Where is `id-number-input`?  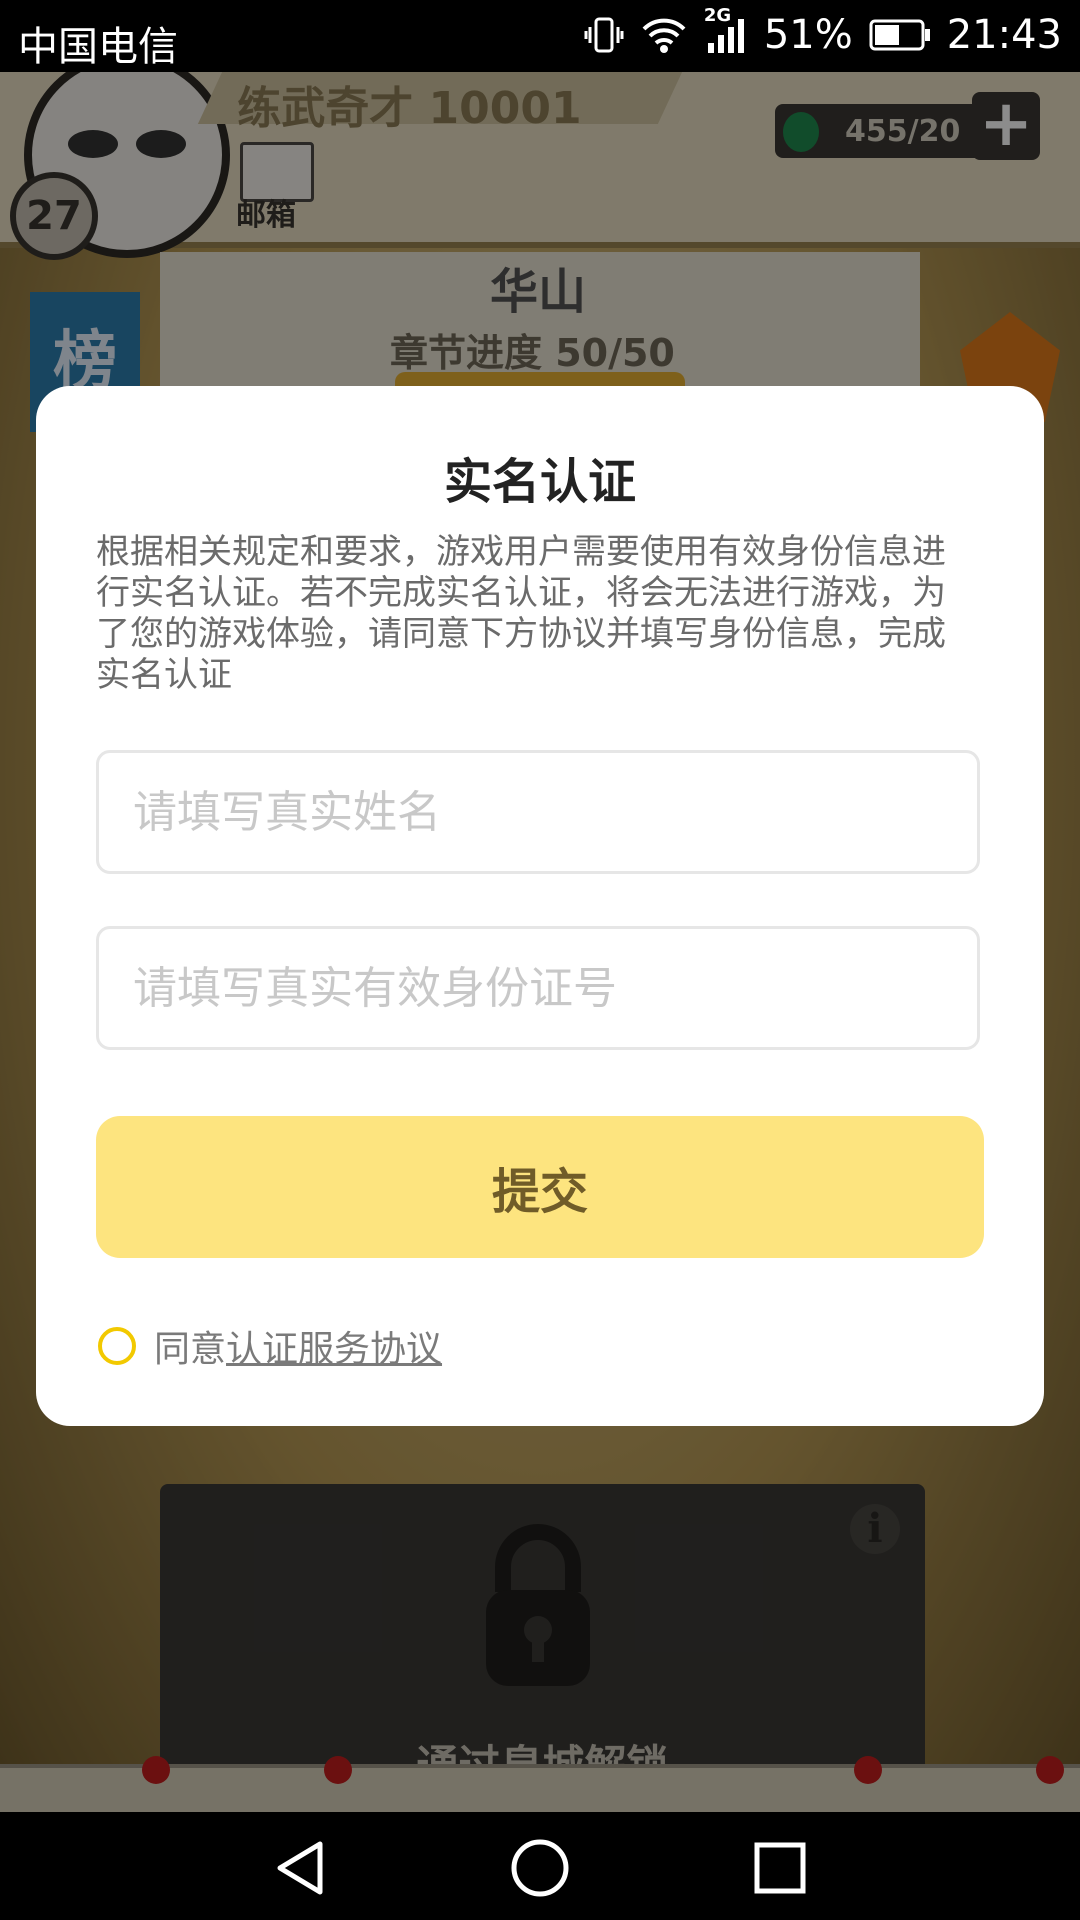 id-number-input is located at coordinates (538, 988).